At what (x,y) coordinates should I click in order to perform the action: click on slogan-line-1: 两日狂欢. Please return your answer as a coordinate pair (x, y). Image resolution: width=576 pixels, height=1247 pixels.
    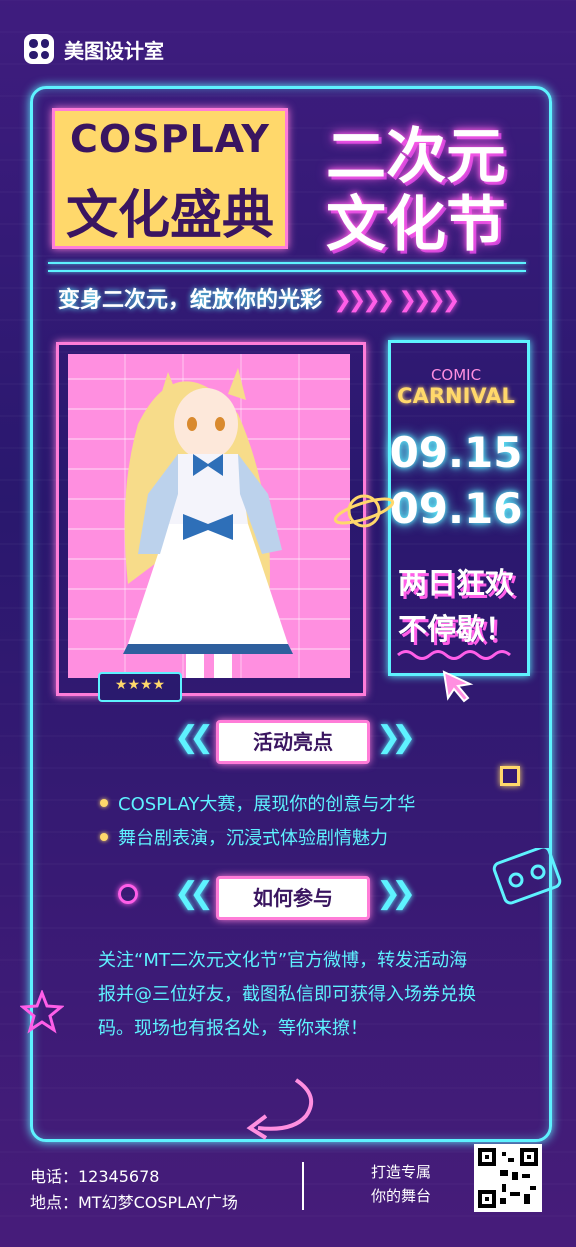
    Looking at the image, I should click on (455, 583).